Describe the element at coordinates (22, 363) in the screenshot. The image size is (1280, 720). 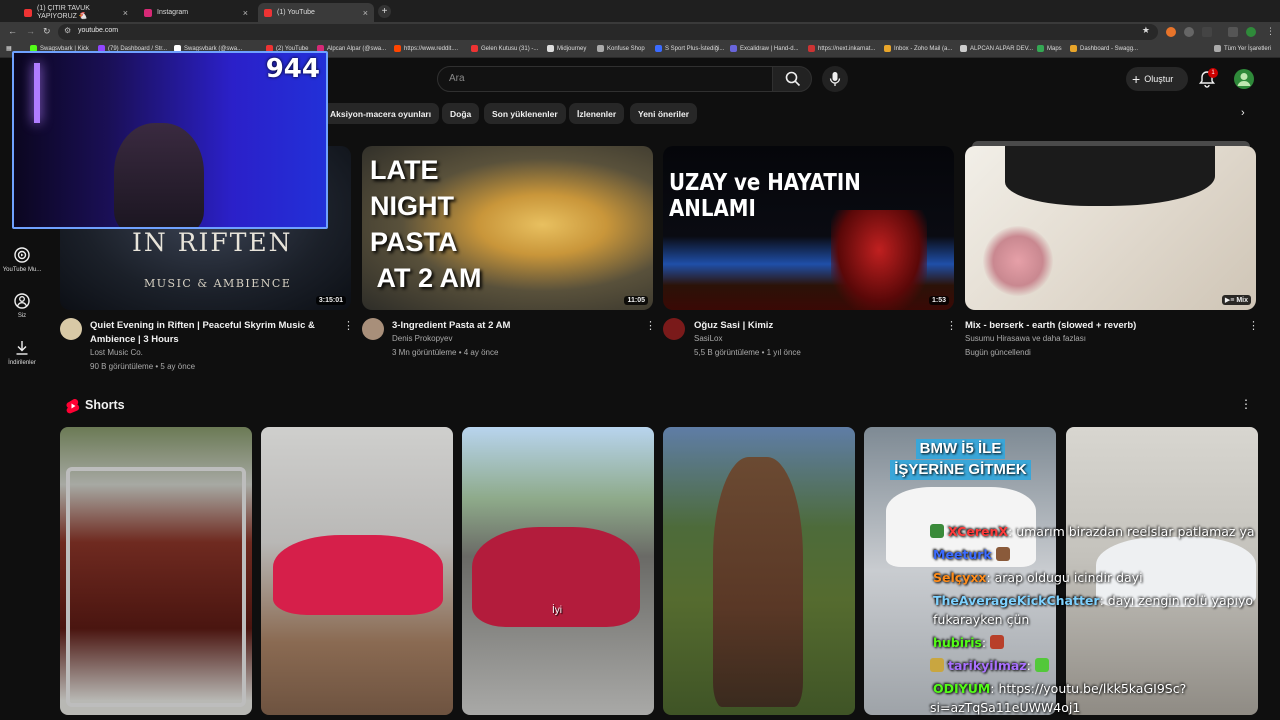
I see `sidebar-item-label: İndirilenler` at that location.